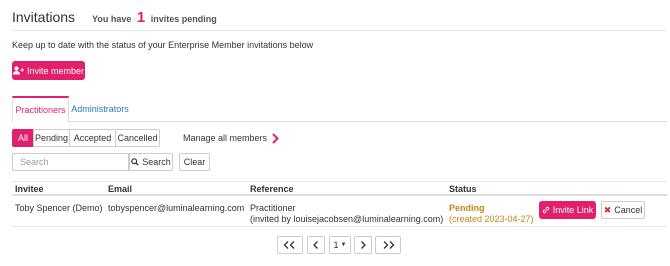 This screenshot has width=670, height=266. I want to click on page-select: 1 ▼, so click(340, 245).